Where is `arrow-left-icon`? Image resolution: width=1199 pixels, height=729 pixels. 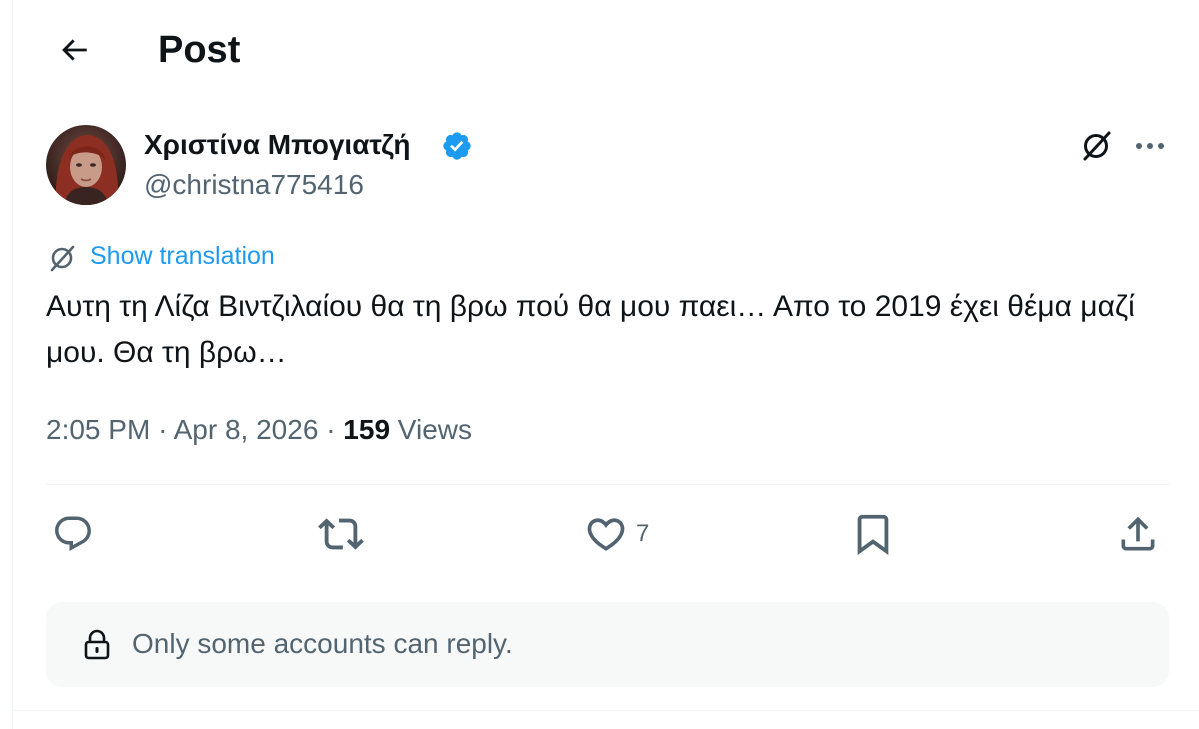
arrow-left-icon is located at coordinates (74, 50).